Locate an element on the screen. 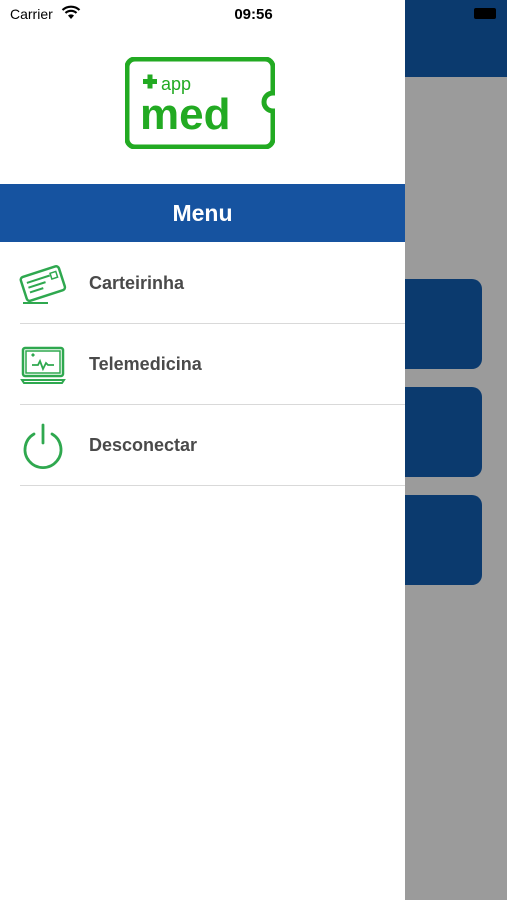 The height and width of the screenshot is (900, 507). menu-item-telemedicina: Telemedicina is located at coordinates (202, 364).